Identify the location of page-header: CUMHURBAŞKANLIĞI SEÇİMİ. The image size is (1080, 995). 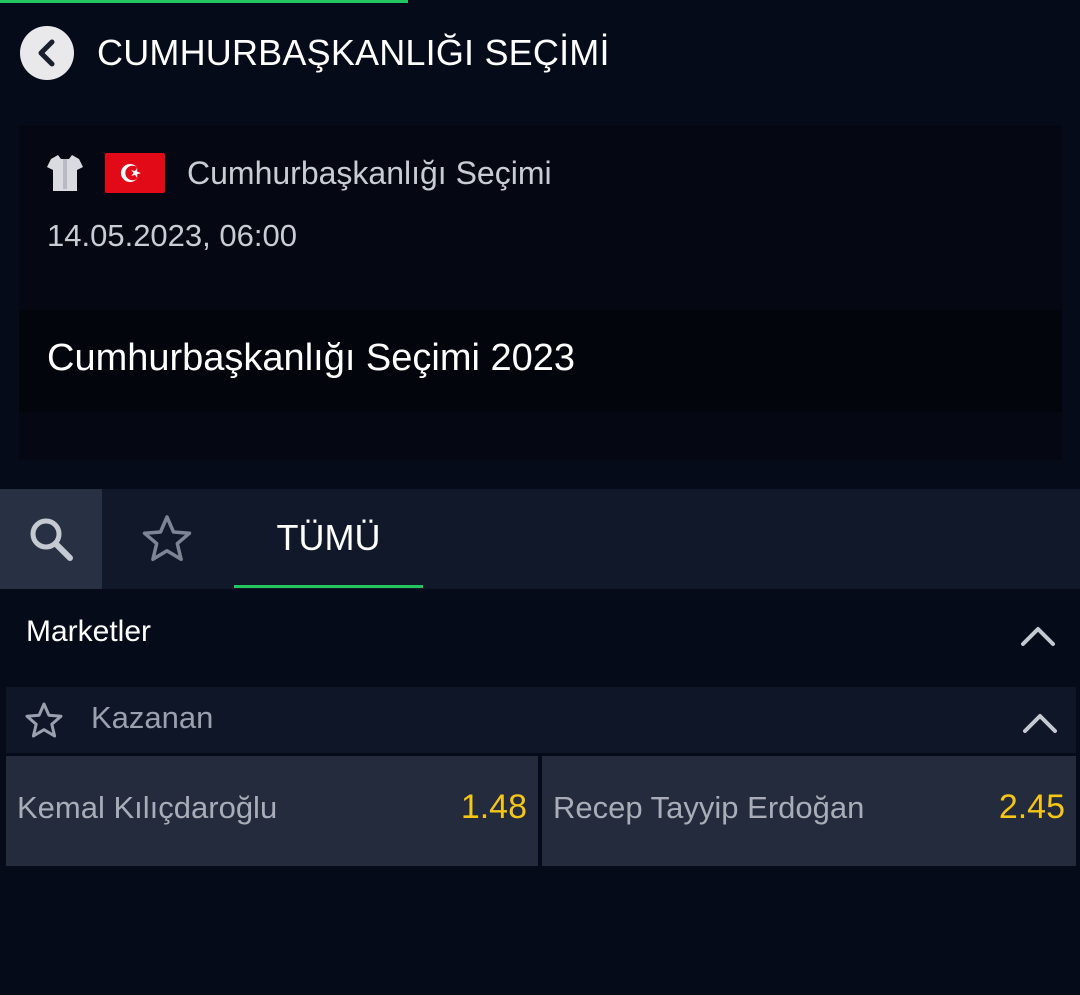
(540, 54).